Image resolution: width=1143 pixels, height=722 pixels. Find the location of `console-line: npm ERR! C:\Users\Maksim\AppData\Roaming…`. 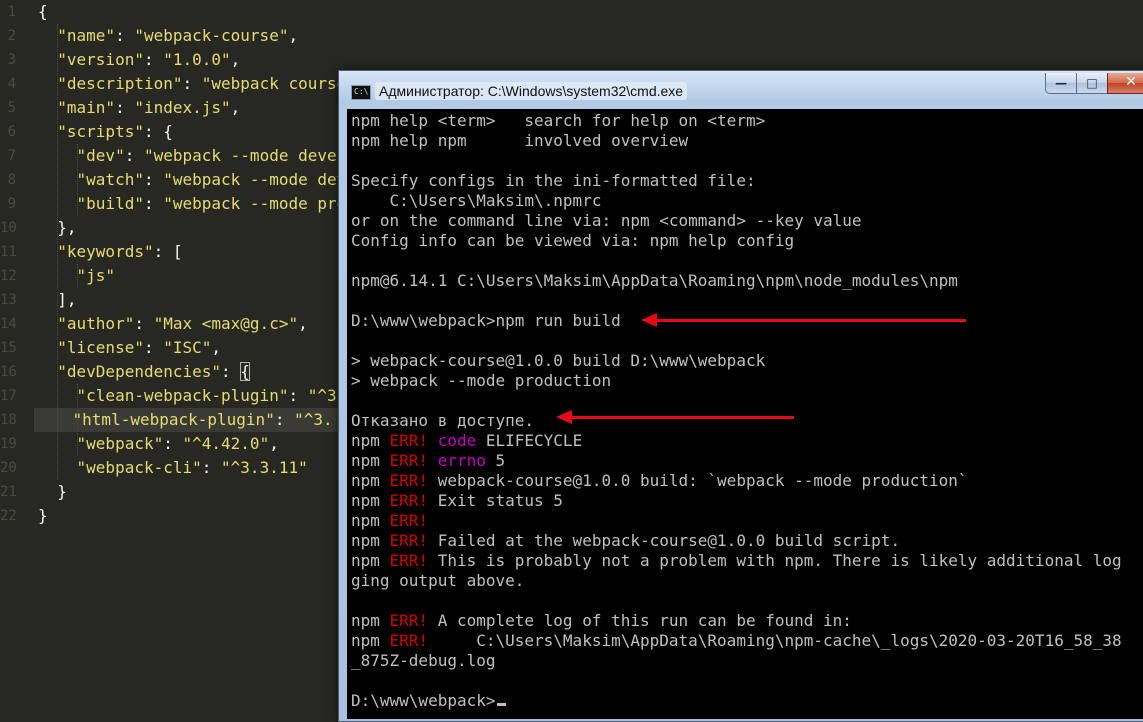

console-line: npm ERR! C:\Users\Maksim\AppData\Roaming… is located at coordinates (736, 641).